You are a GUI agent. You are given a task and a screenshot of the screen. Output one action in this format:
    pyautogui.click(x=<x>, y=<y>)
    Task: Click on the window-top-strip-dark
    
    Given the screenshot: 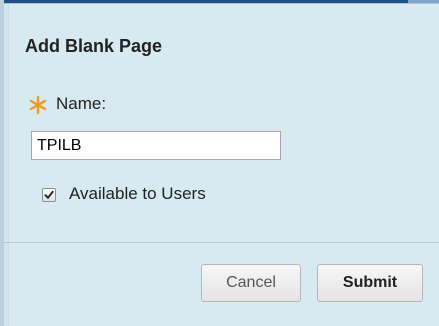 What is the action you would take?
    pyautogui.click(x=204, y=1)
    